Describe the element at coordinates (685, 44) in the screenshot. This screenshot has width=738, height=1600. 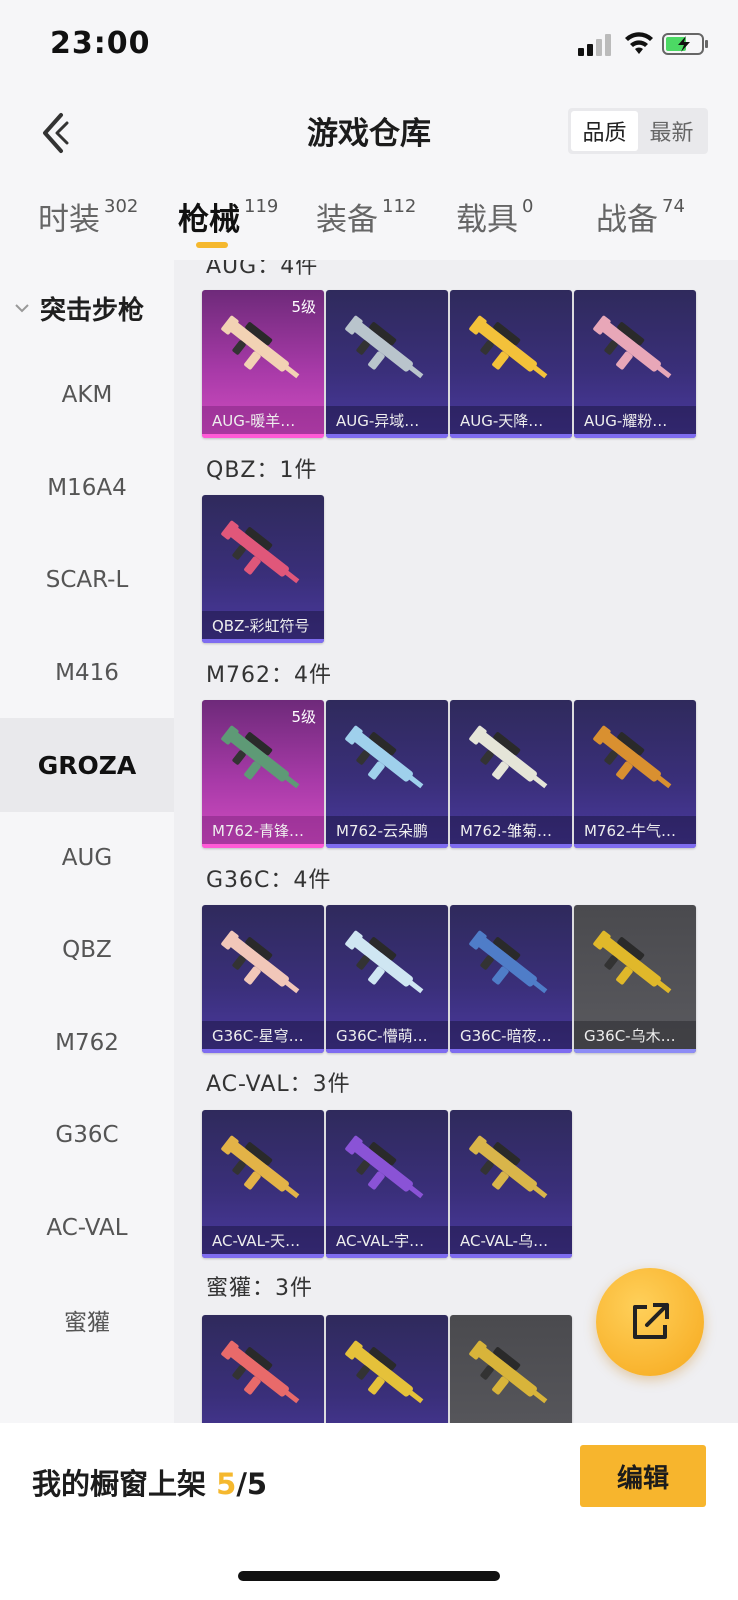
I see `battery-charging-icon` at that location.